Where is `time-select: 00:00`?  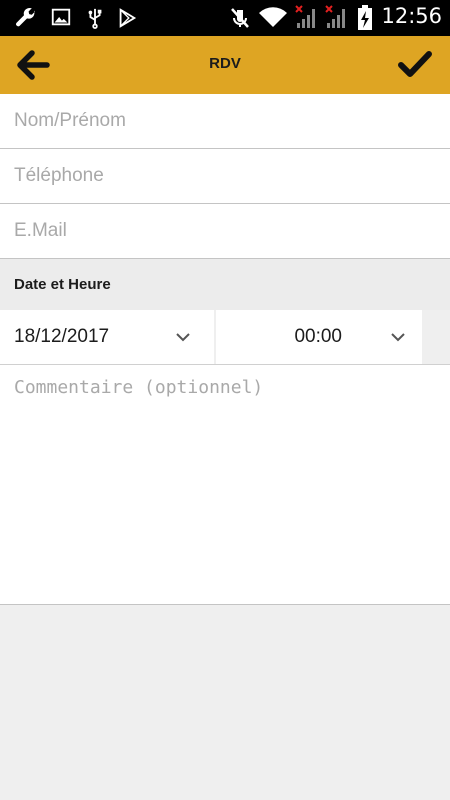
time-select: 00:00 is located at coordinates (319, 337).